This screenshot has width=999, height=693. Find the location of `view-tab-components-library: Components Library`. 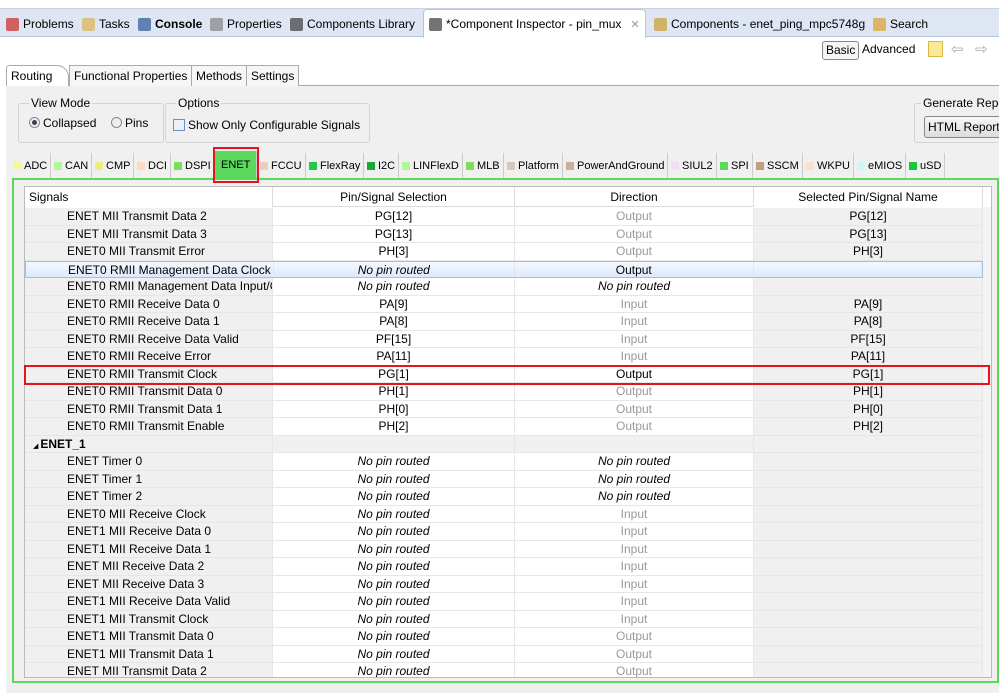

view-tab-components-library: Components Library is located at coordinates (352, 24).